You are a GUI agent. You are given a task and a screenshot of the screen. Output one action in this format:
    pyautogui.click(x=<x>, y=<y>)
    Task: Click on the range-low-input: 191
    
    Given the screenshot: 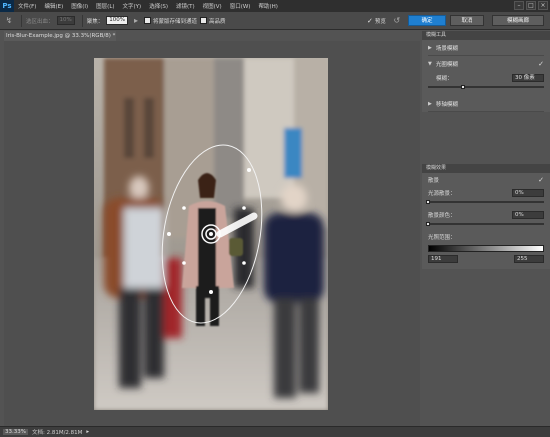 What is the action you would take?
    pyautogui.click(x=443, y=259)
    